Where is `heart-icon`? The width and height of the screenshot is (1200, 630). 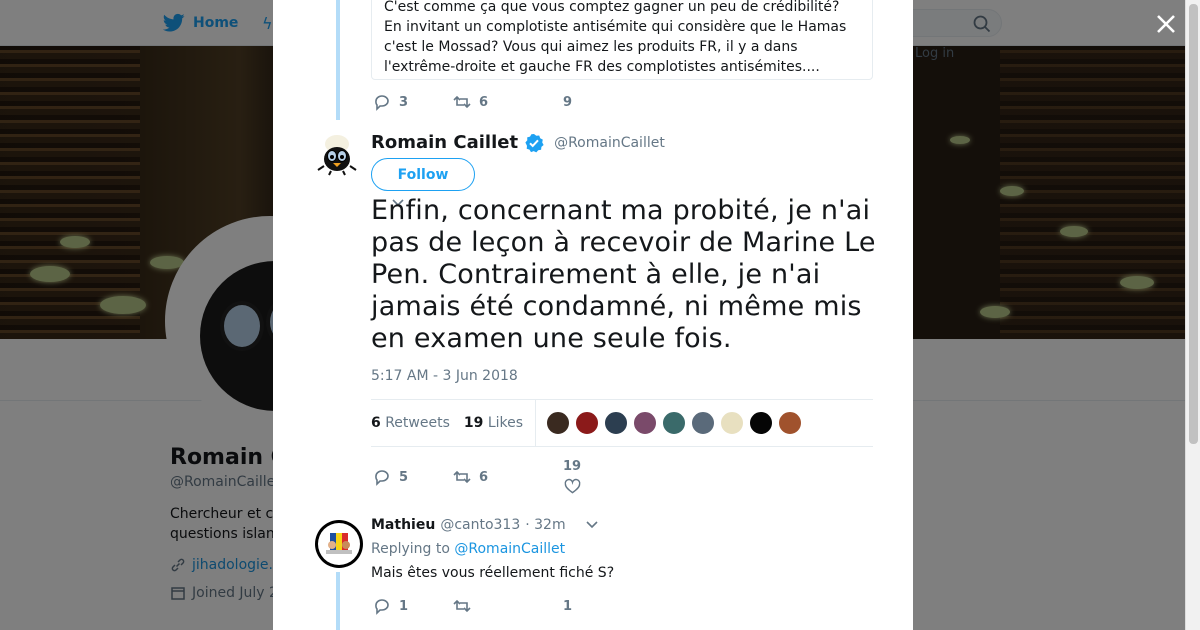 heart-icon is located at coordinates (572, 486).